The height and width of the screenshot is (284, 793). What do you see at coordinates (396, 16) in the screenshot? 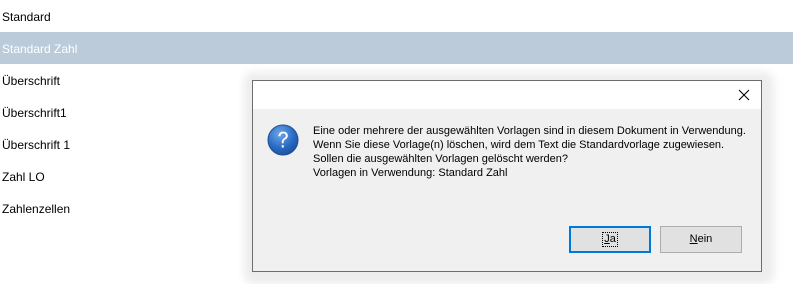
I see `style-list-item-standard: Standard` at bounding box center [396, 16].